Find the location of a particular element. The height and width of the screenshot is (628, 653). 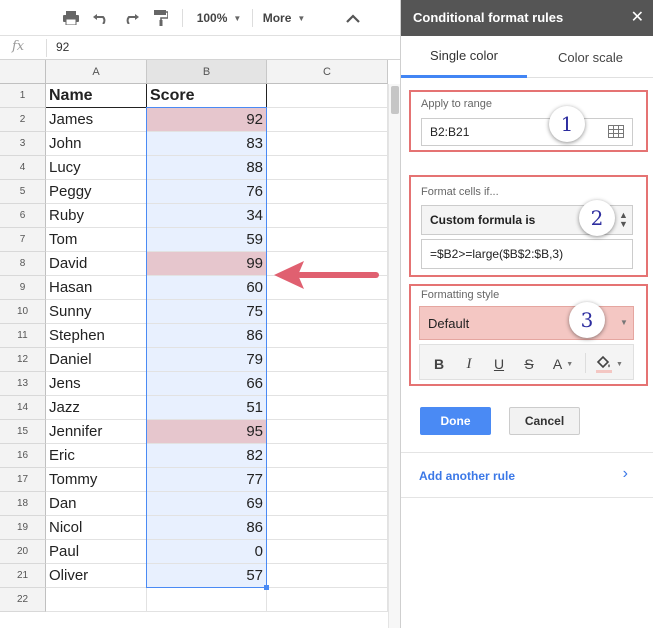

tab-single-color: Single color is located at coordinates (464, 57).